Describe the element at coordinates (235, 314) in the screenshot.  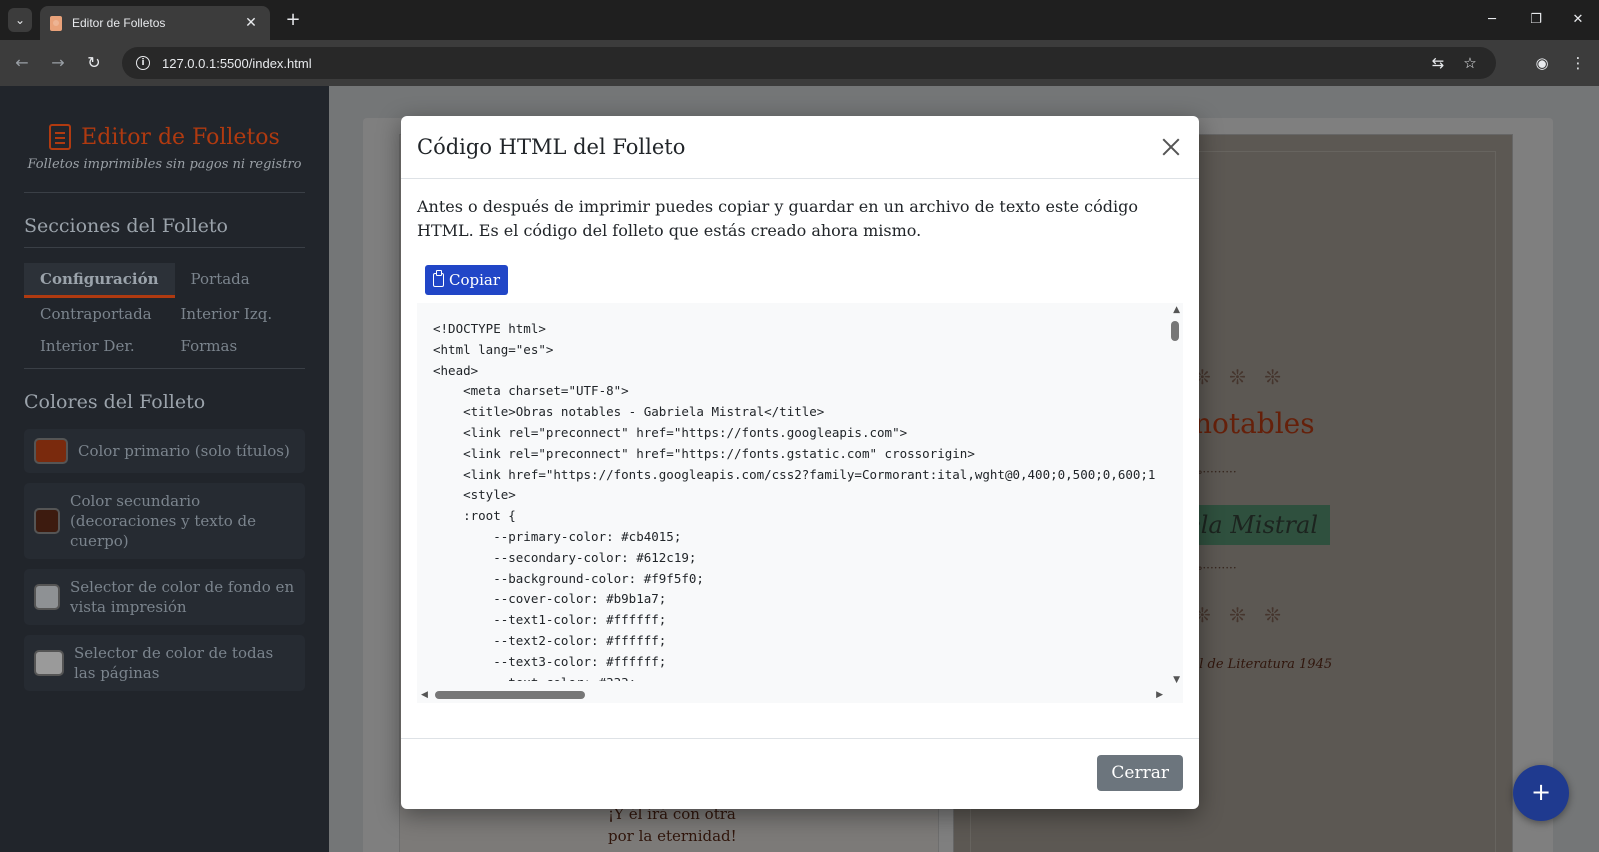
I see `tab-interior-izq: Interior Izq.` at that location.